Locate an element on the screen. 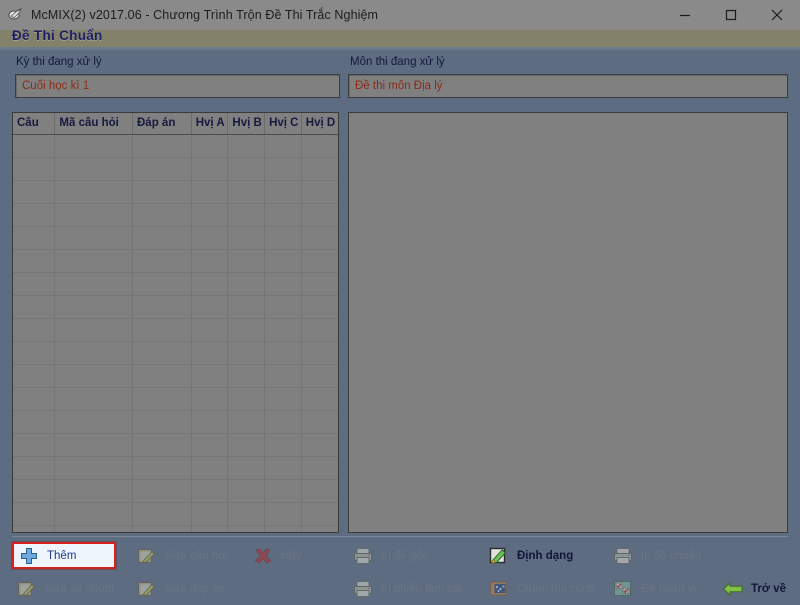  tro-ve-button: Trở về is located at coordinates (757, 588).